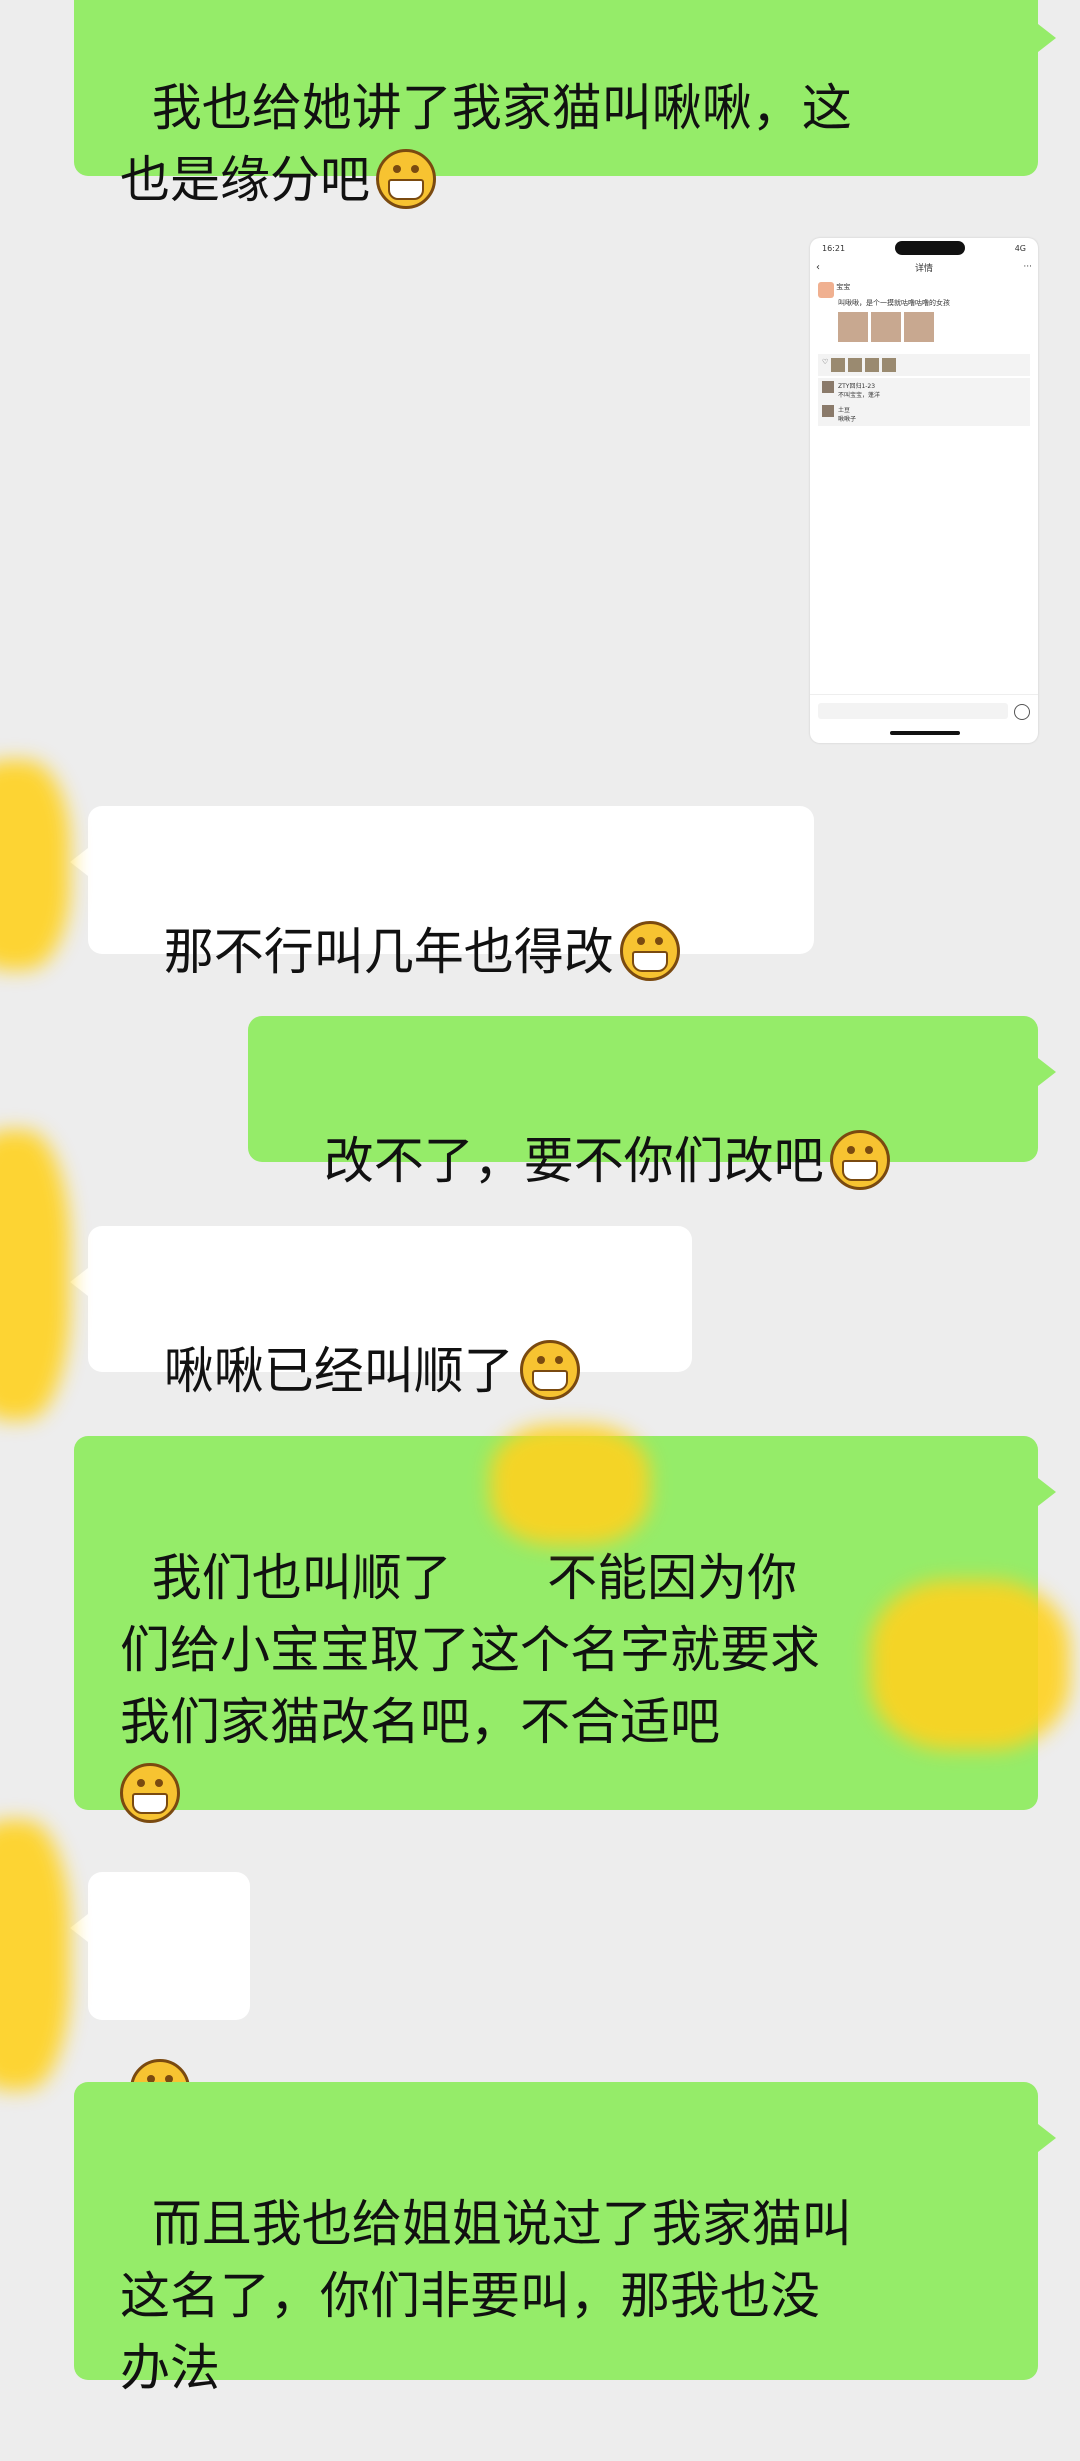 Image resolution: width=1080 pixels, height=2461 pixels. What do you see at coordinates (338, 1371) in the screenshot?
I see `message-text: 啾啾已经叫顺了` at bounding box center [338, 1371].